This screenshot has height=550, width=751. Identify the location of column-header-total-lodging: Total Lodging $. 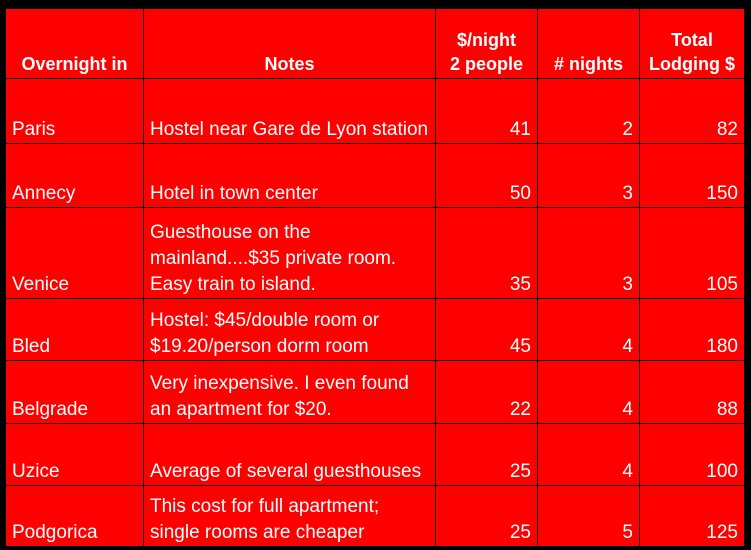
(692, 43).